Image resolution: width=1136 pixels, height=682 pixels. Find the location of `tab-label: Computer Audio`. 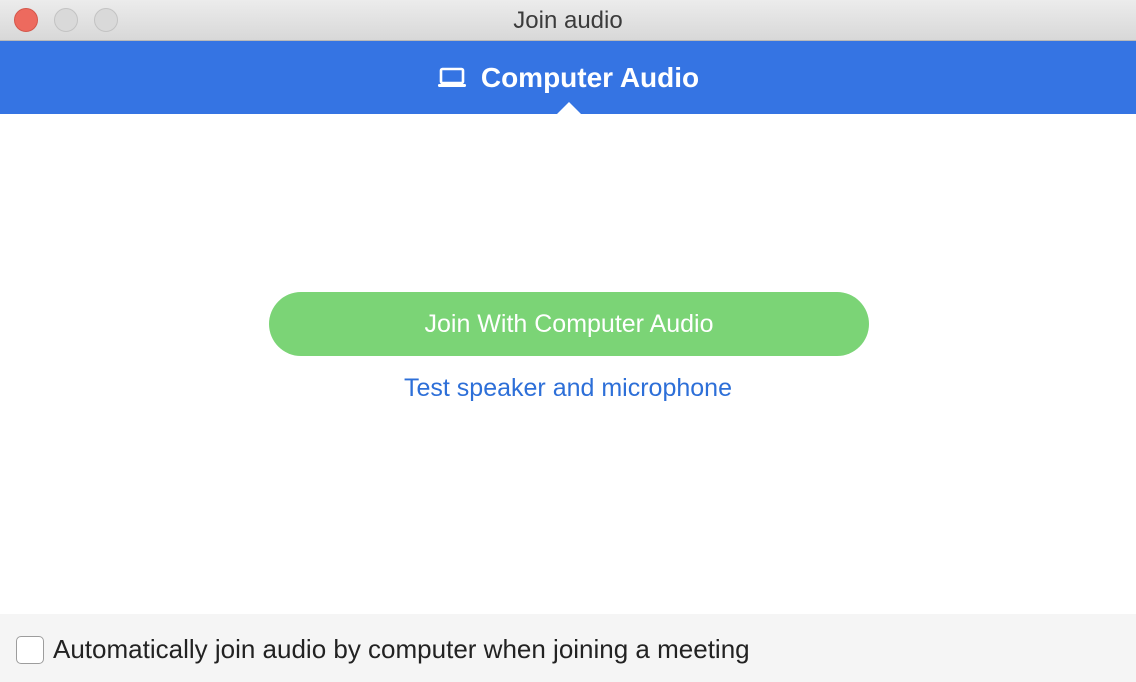

tab-label: Computer Audio is located at coordinates (590, 77).